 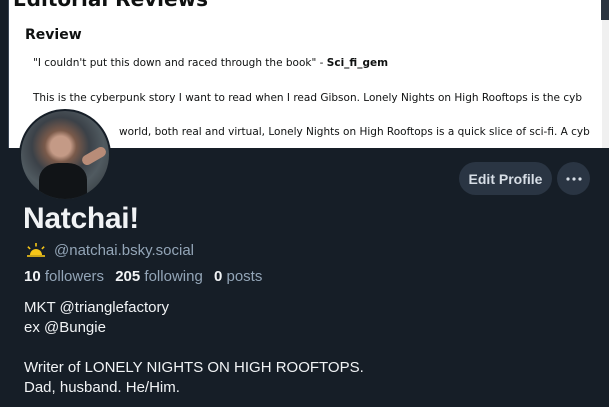 What do you see at coordinates (110, 5) in the screenshot?
I see `editorial-reviews-heading: Editorial Reviews` at bounding box center [110, 5].